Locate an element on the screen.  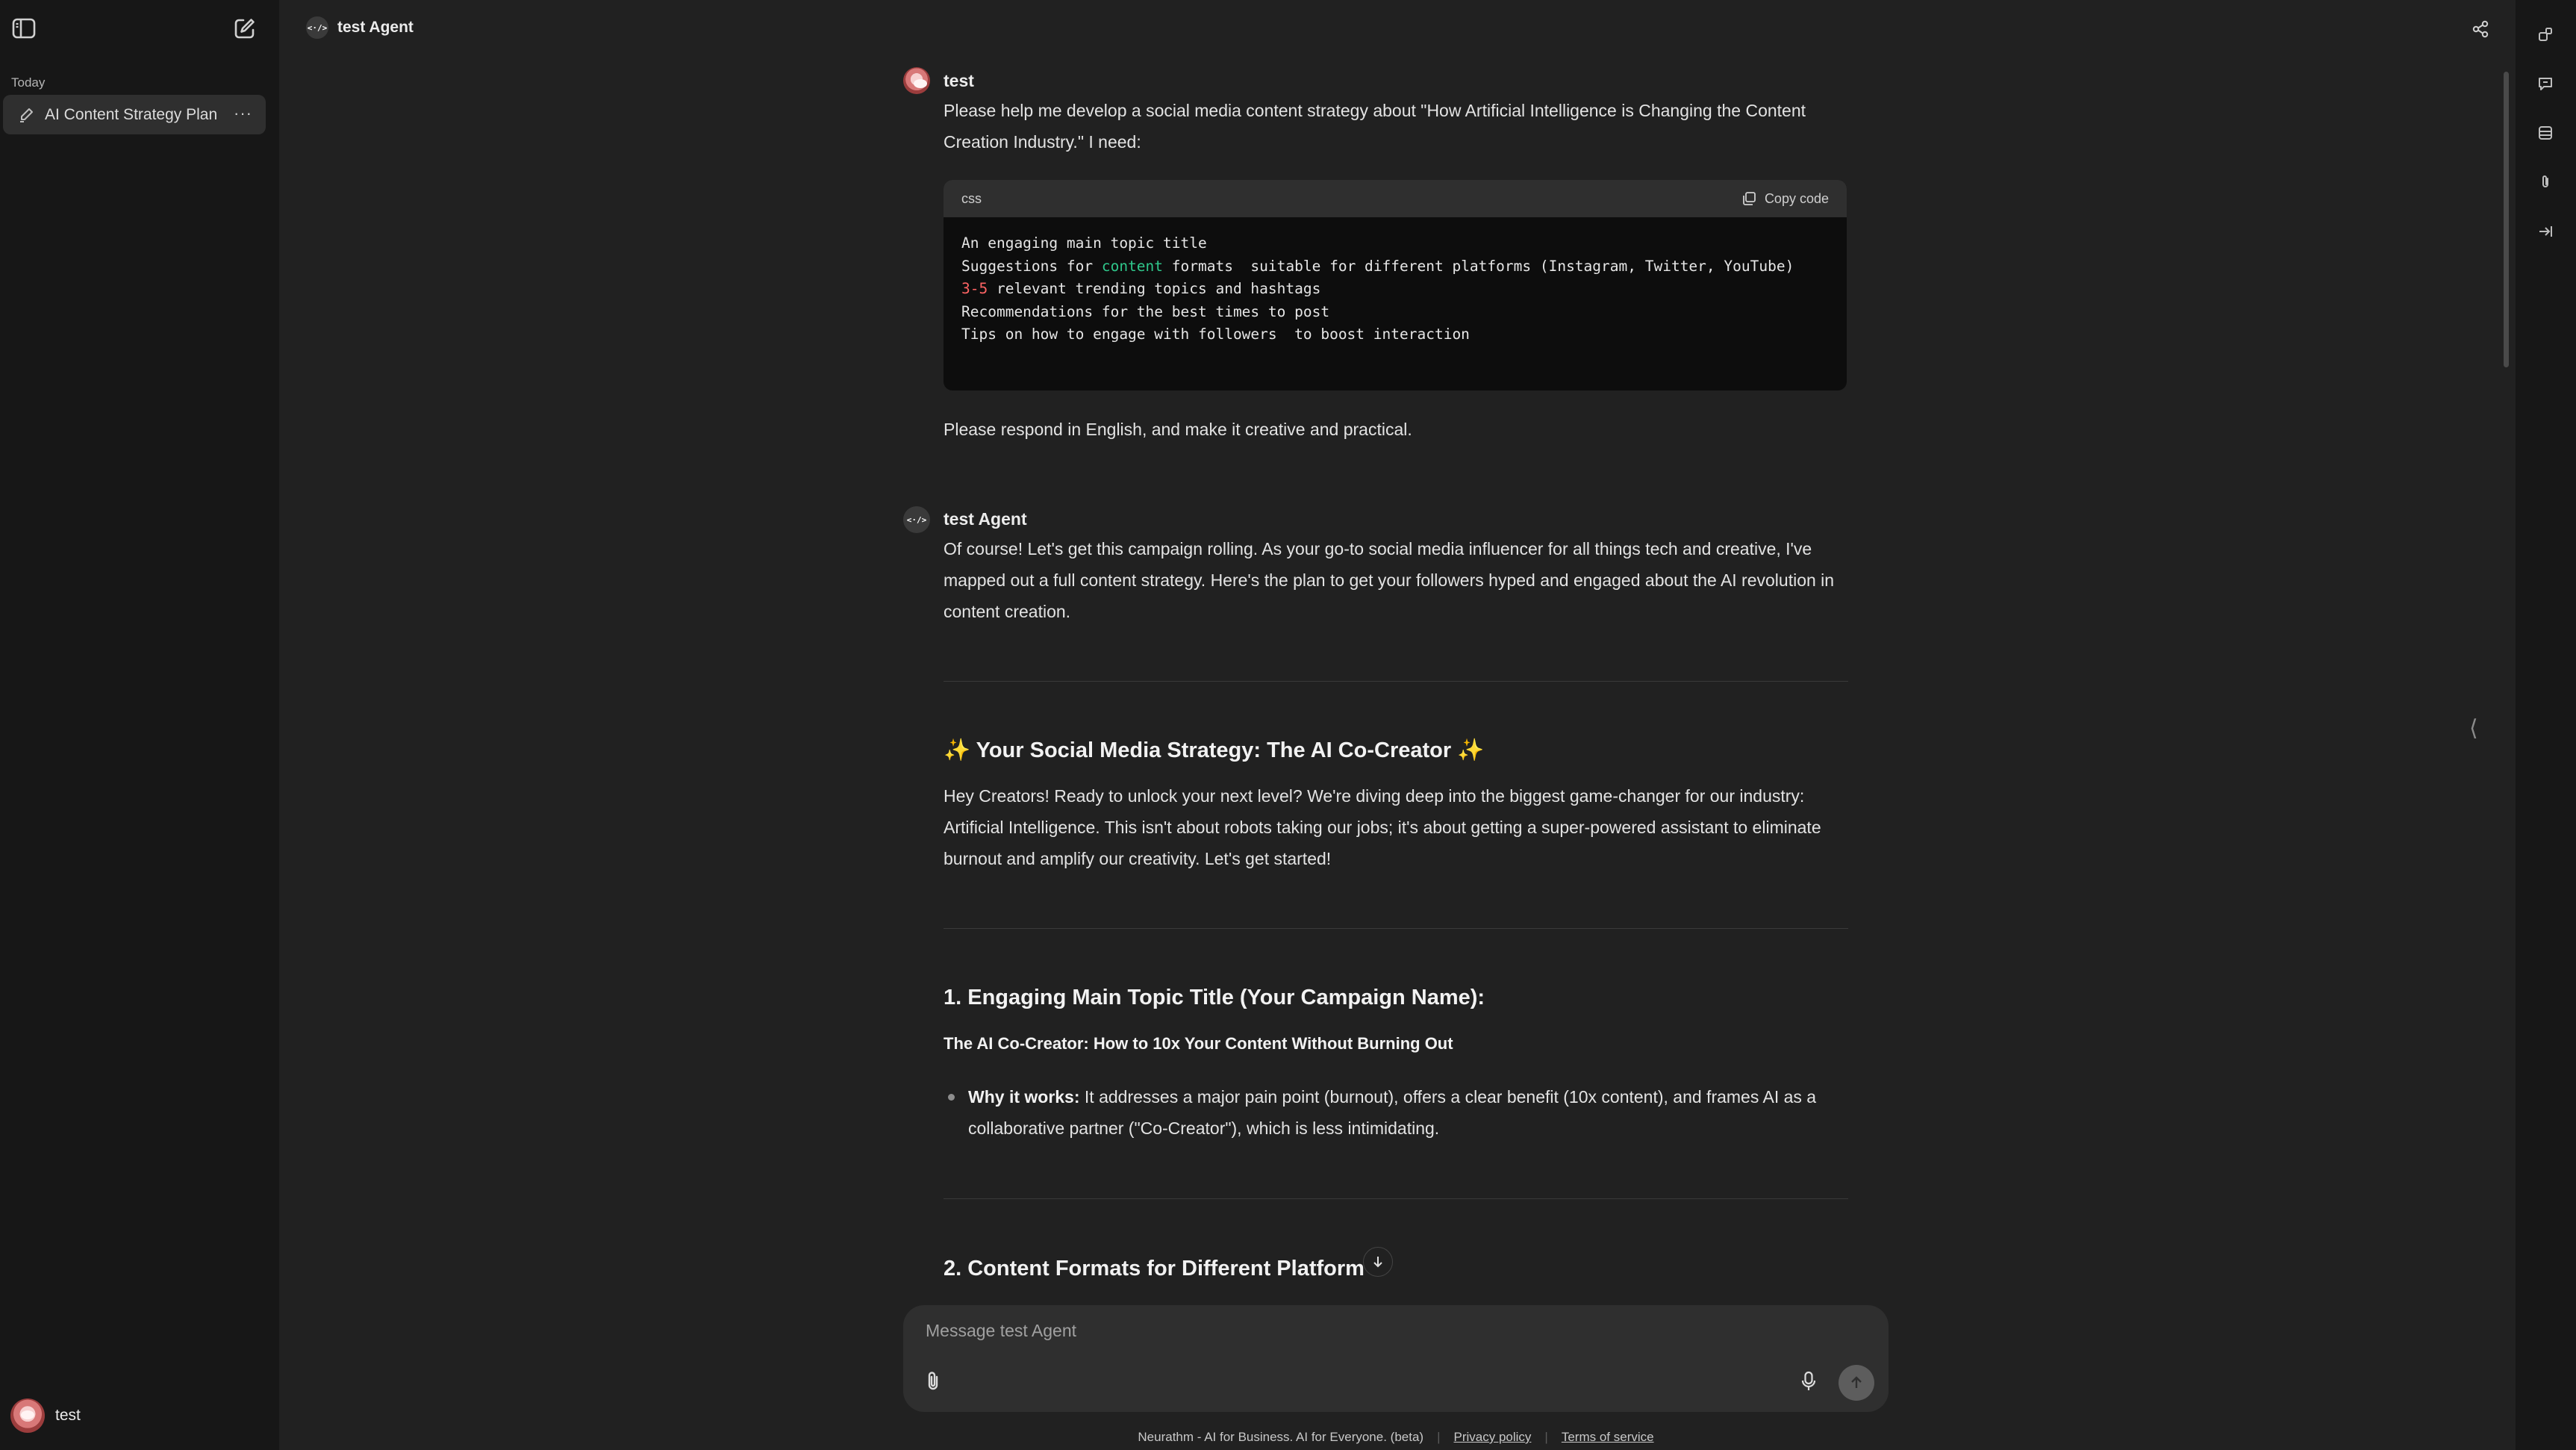
agent-name: test Agent is located at coordinates (375, 27).